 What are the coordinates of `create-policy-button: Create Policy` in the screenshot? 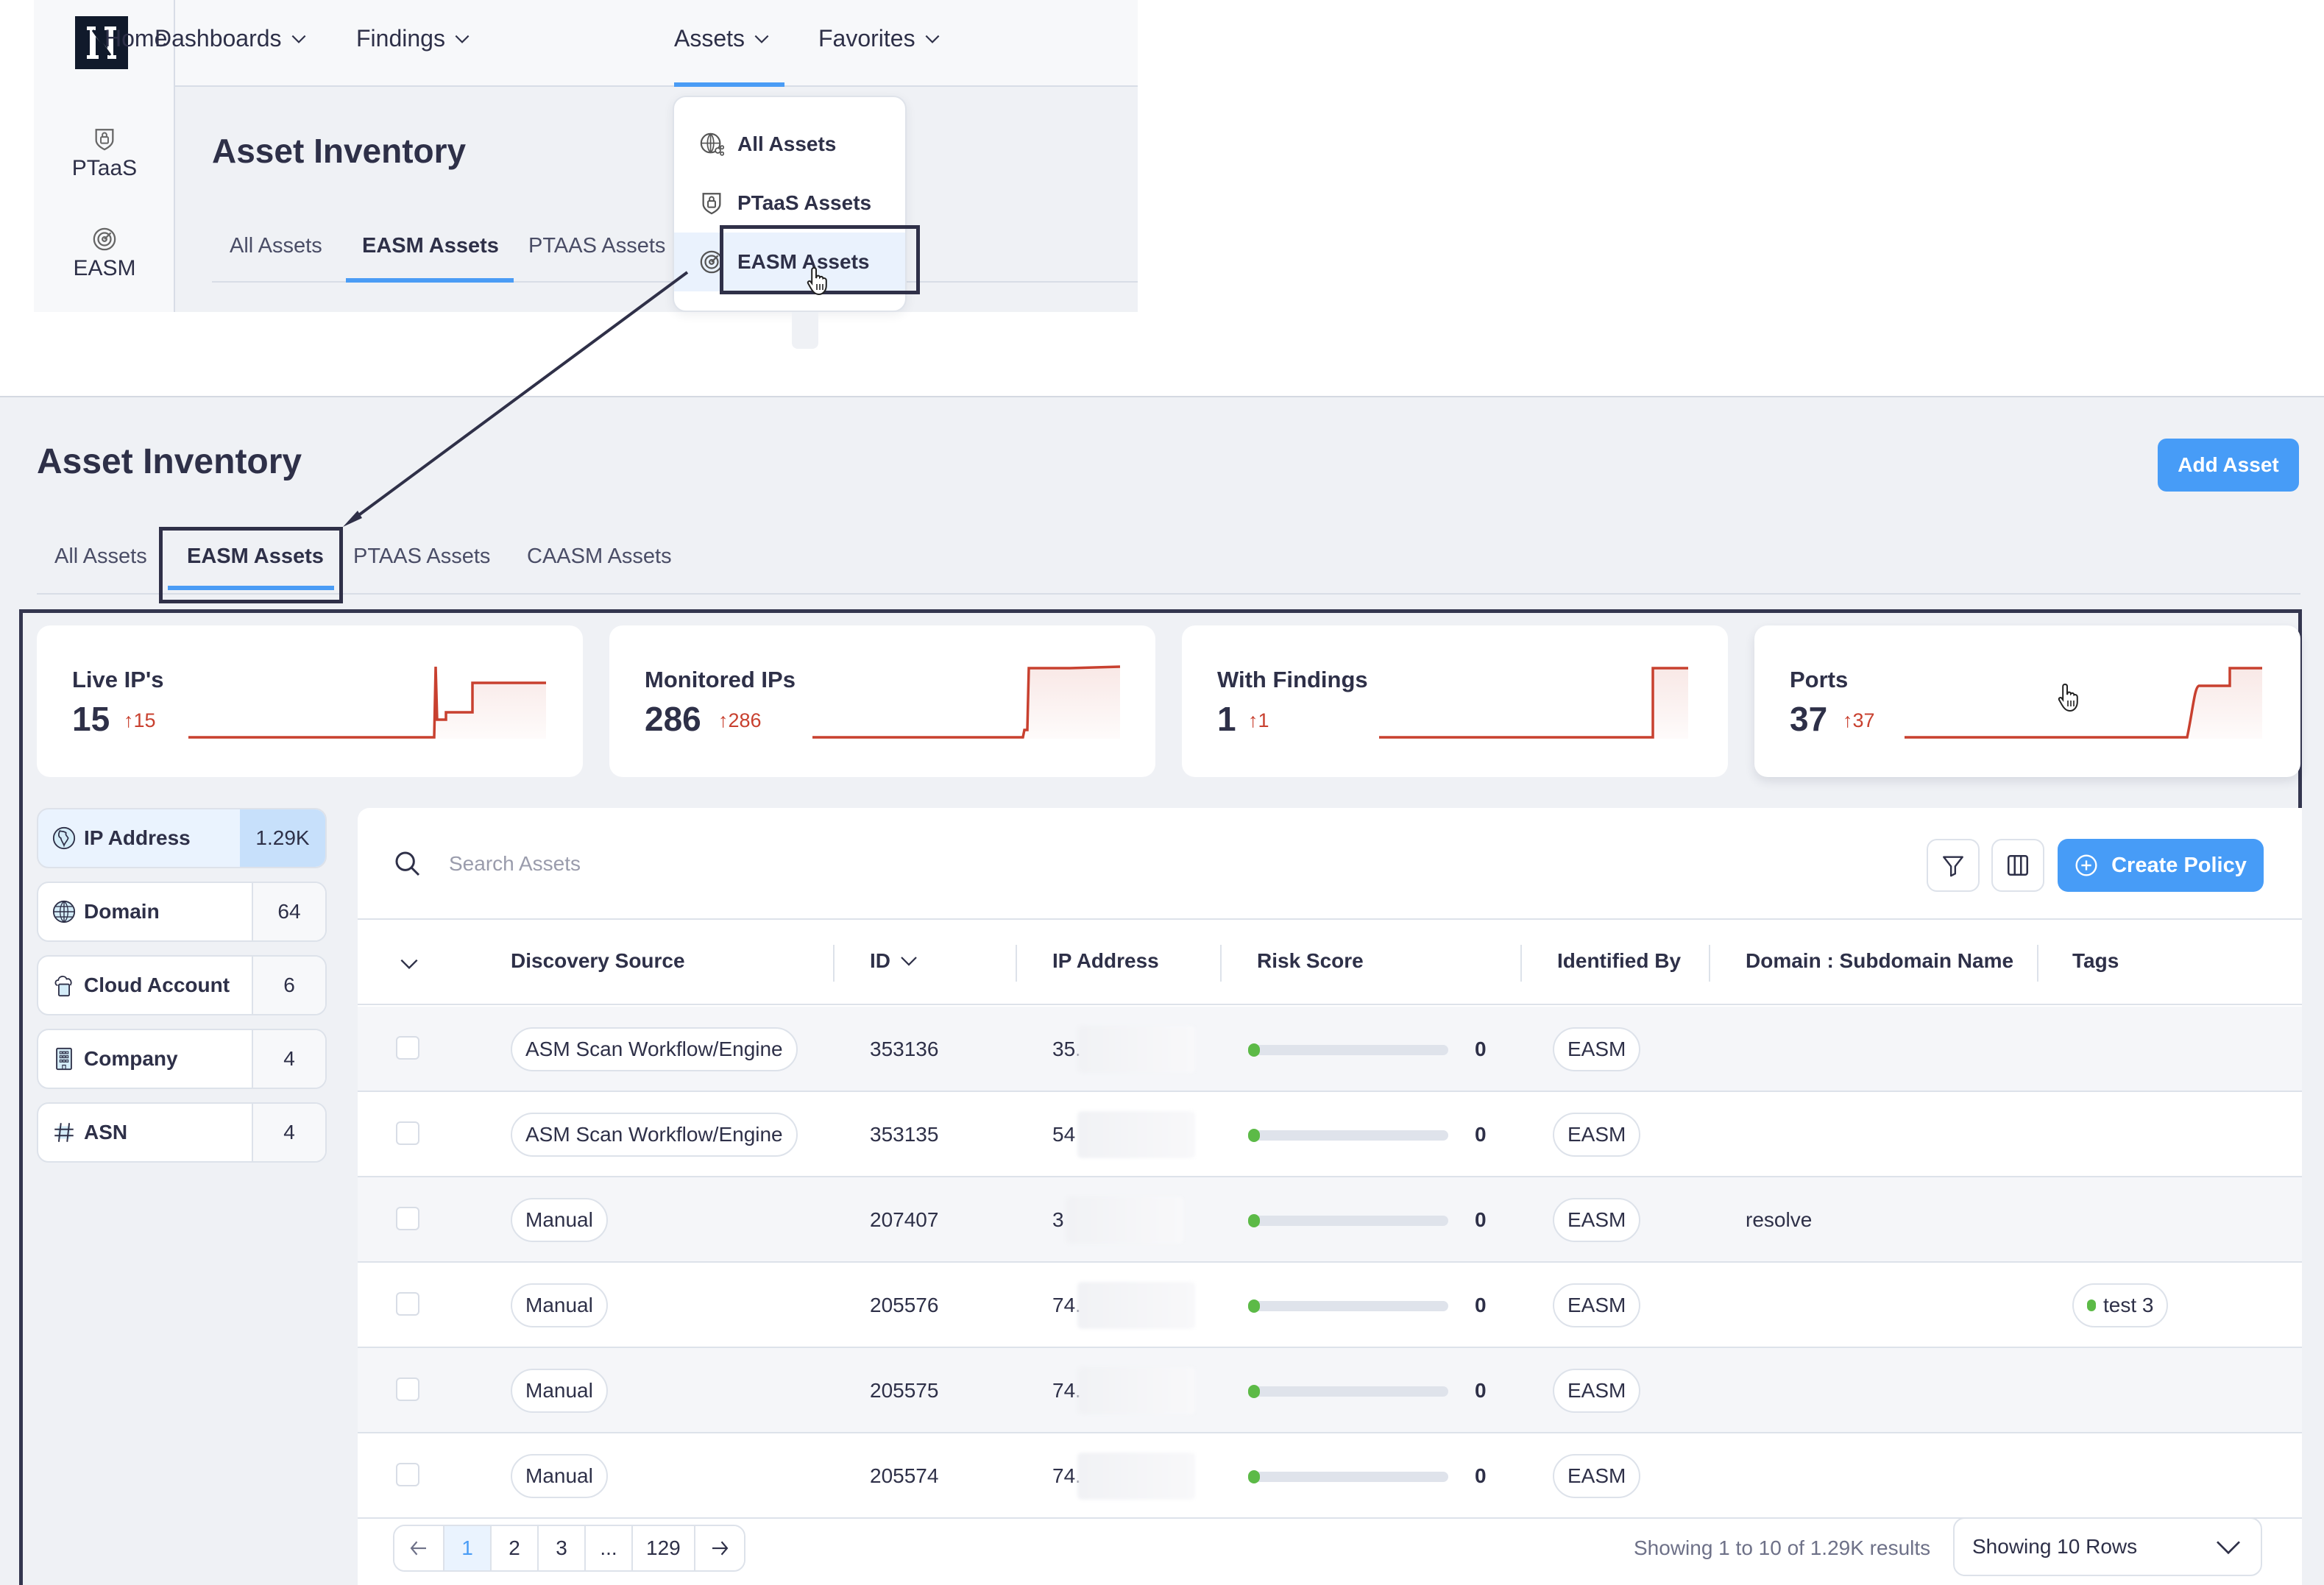 It's located at (2161, 865).